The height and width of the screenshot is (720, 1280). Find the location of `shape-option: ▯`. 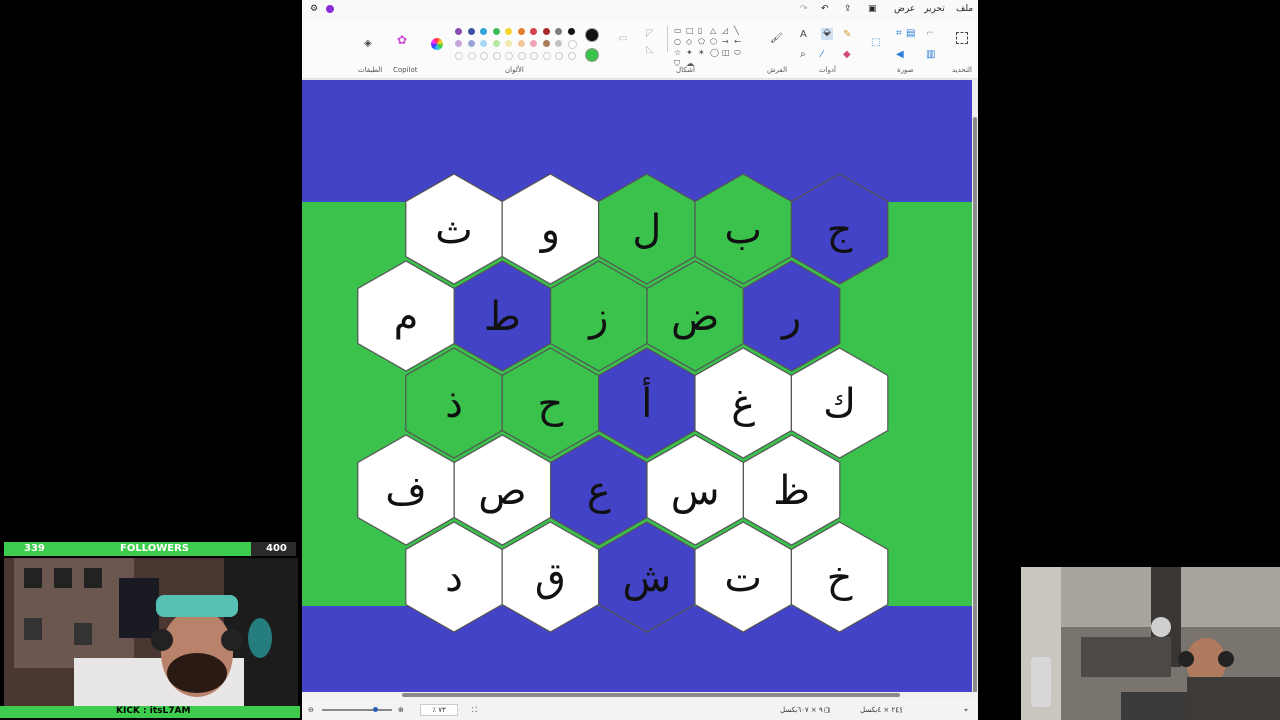

shape-option: ▯ is located at coordinates (700, 31).